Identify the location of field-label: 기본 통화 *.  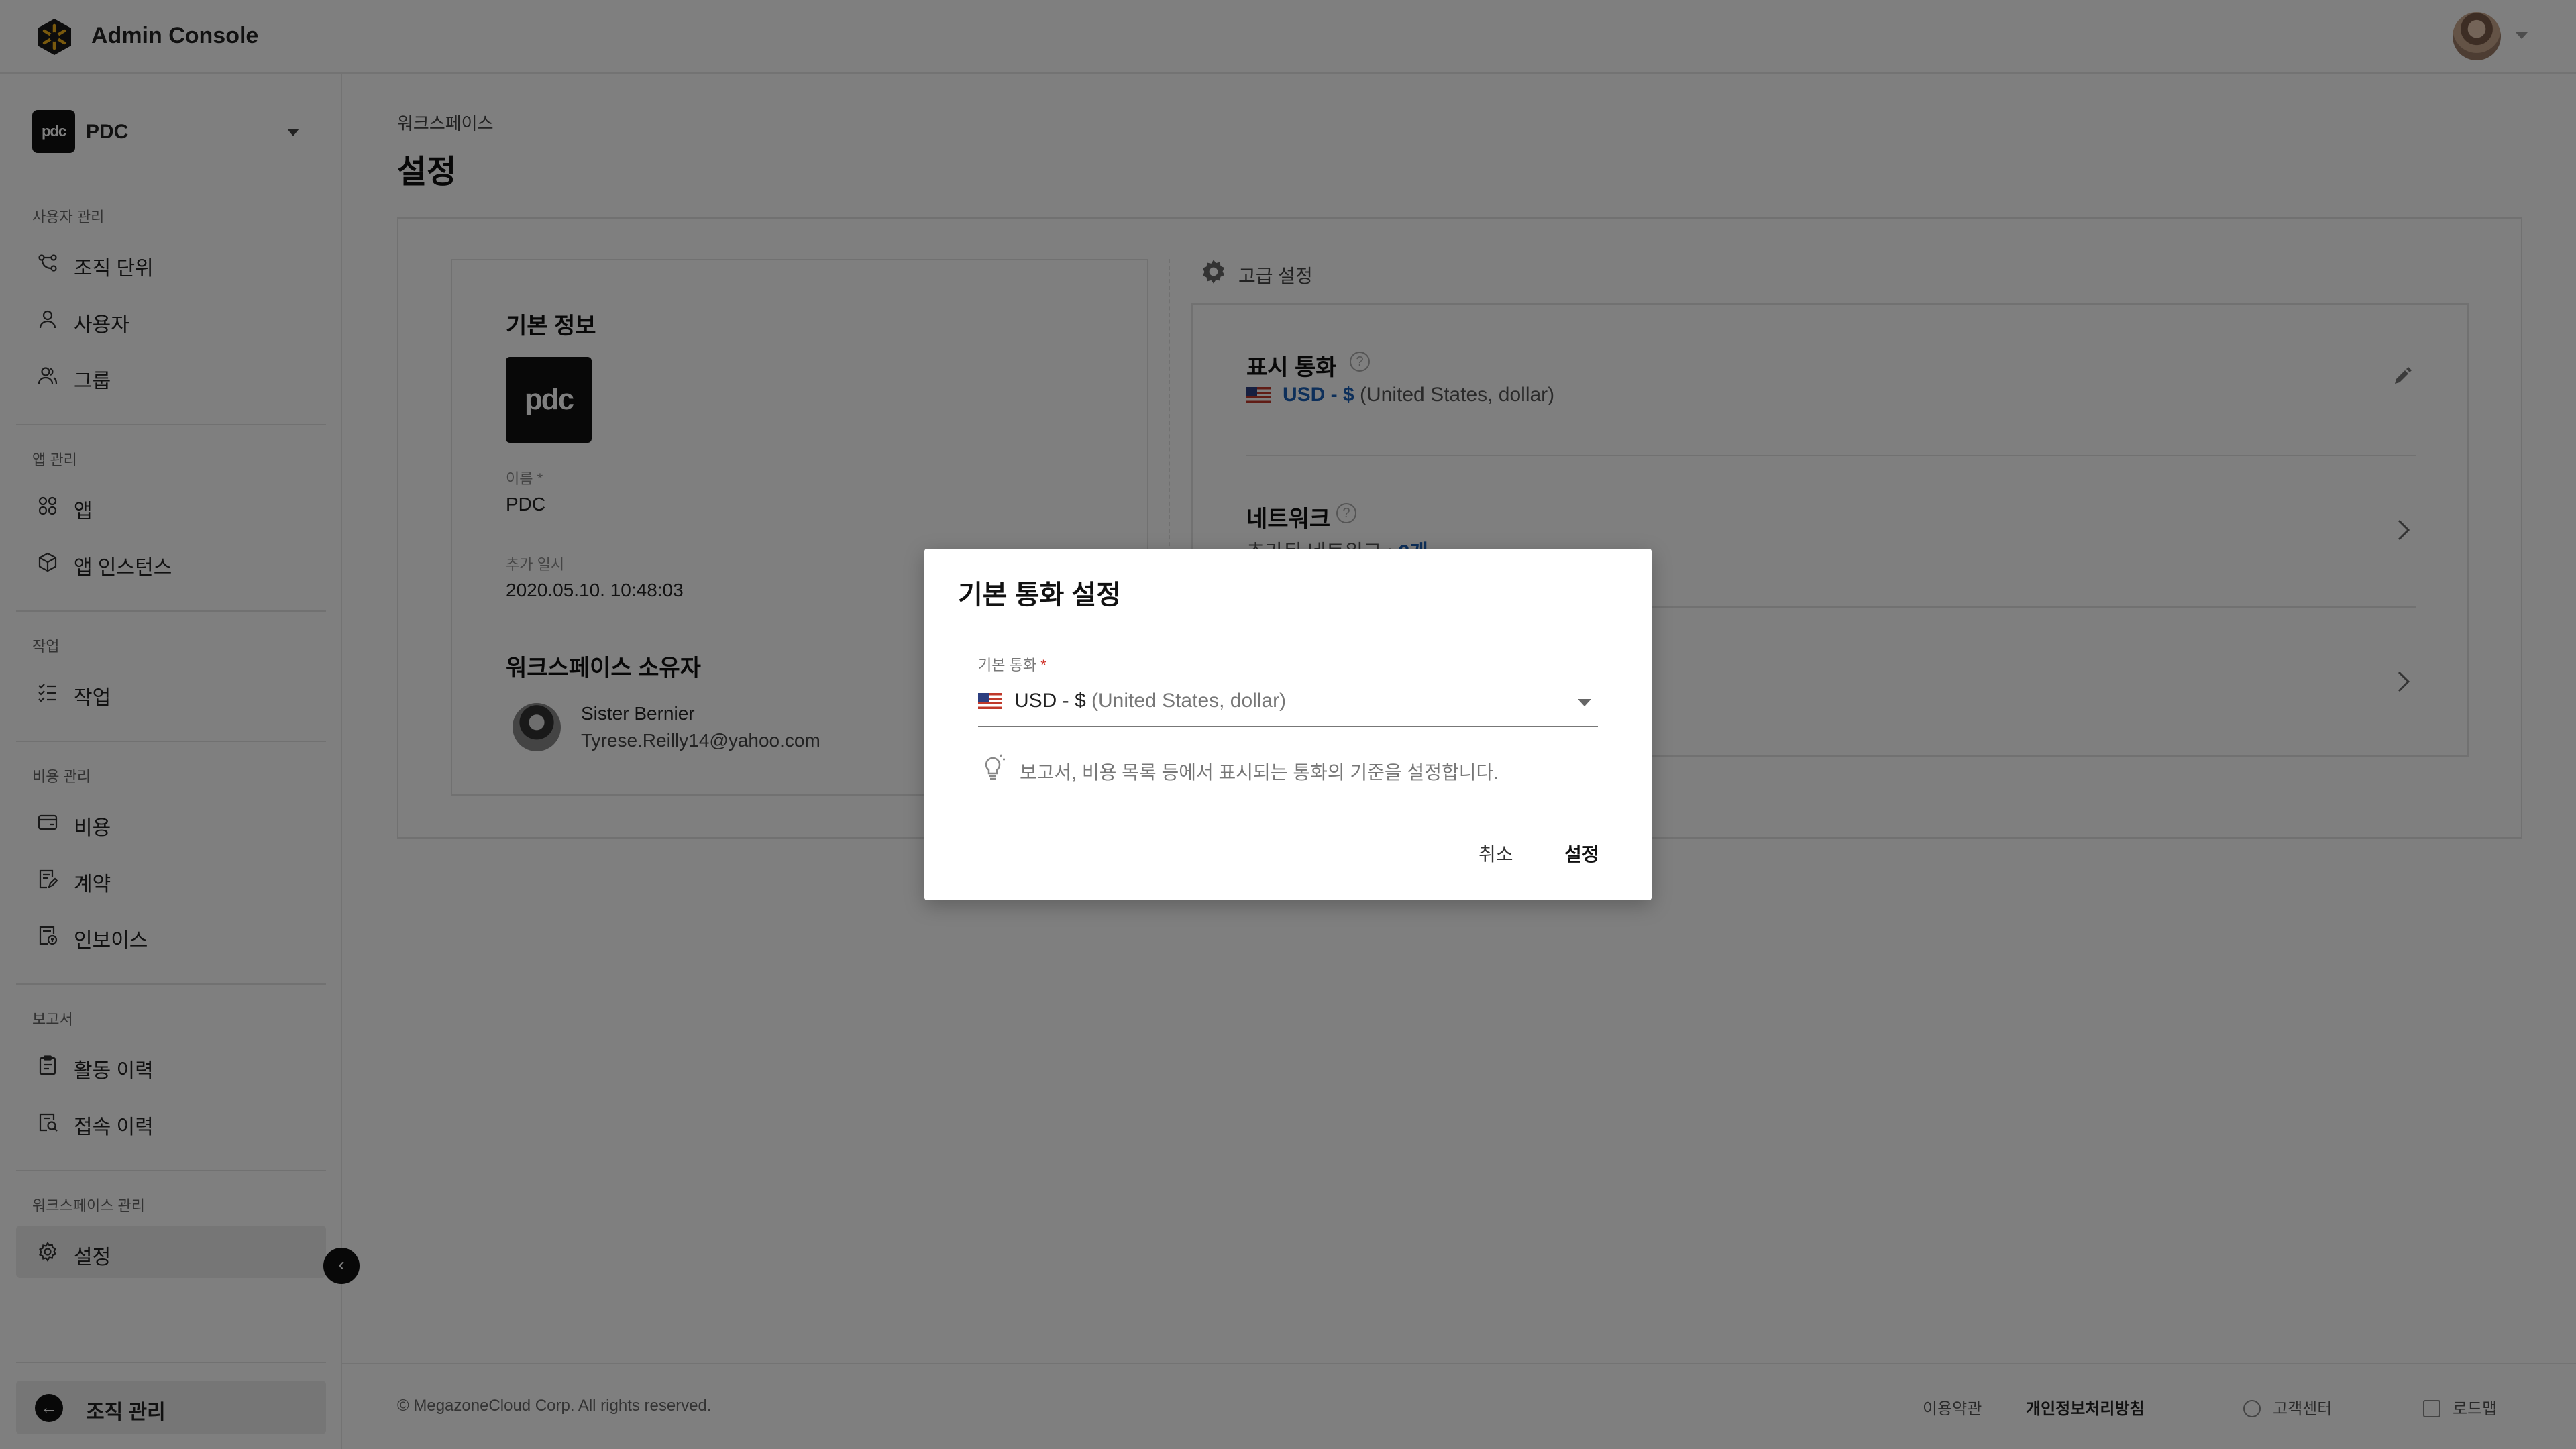
(1012, 664).